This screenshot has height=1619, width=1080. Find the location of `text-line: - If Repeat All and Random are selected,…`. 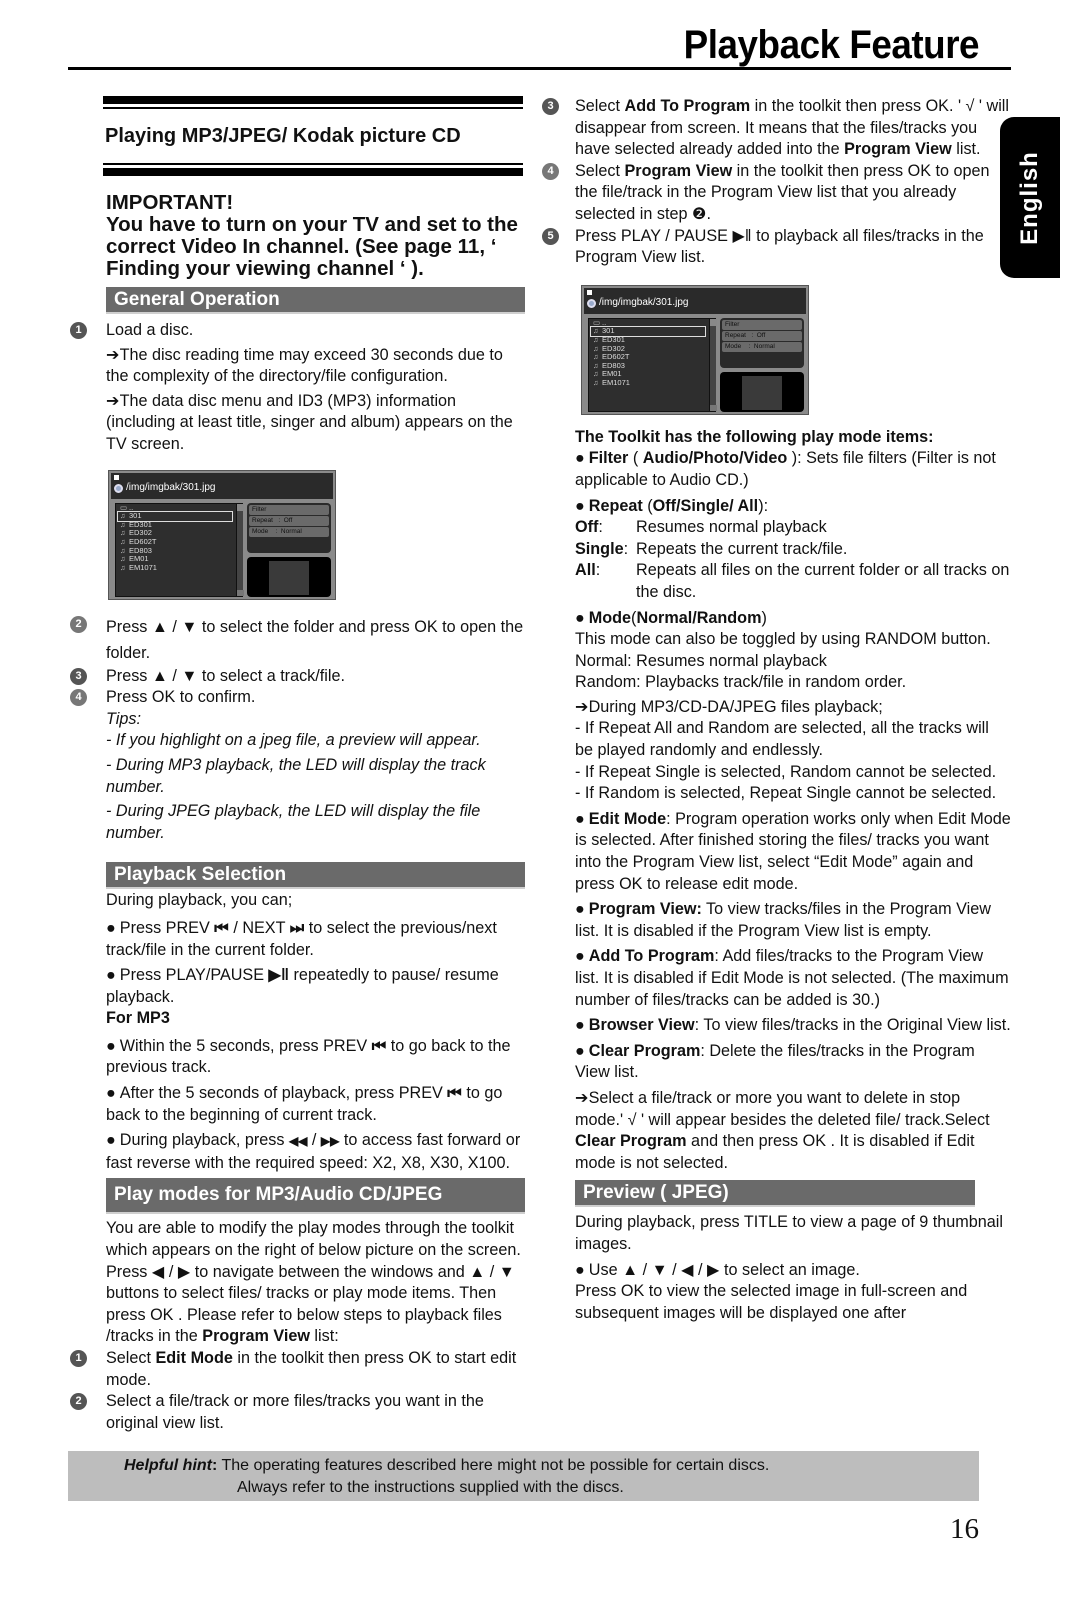

text-line: - If Repeat All and Random are selected,… is located at coordinates (782, 739).